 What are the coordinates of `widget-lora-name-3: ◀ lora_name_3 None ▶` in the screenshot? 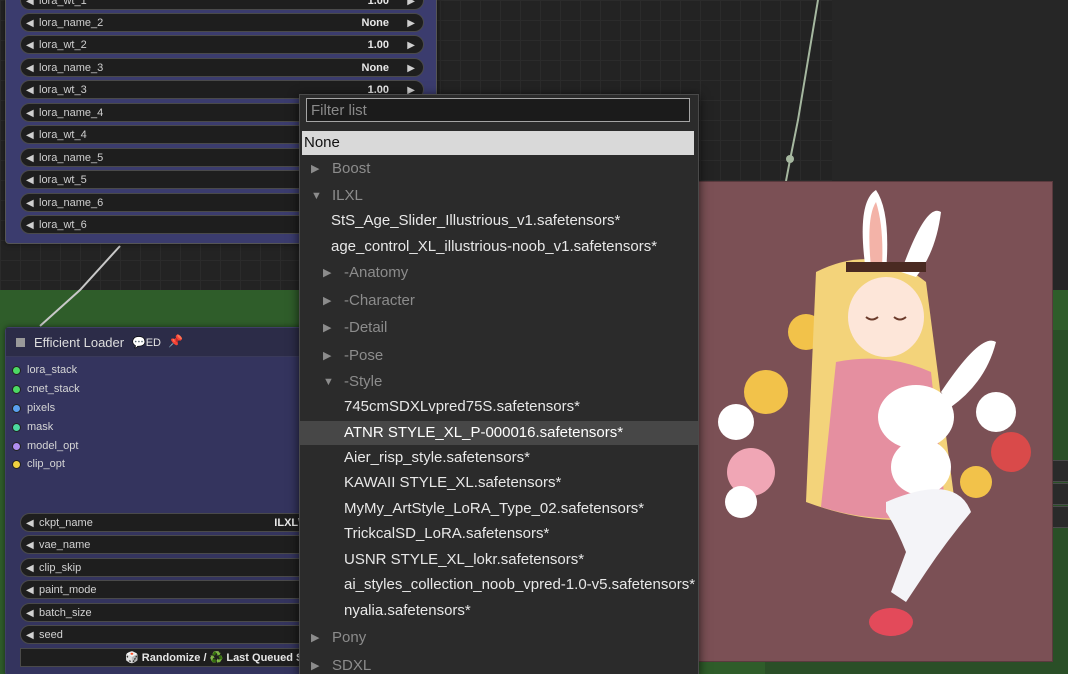 It's located at (222, 67).